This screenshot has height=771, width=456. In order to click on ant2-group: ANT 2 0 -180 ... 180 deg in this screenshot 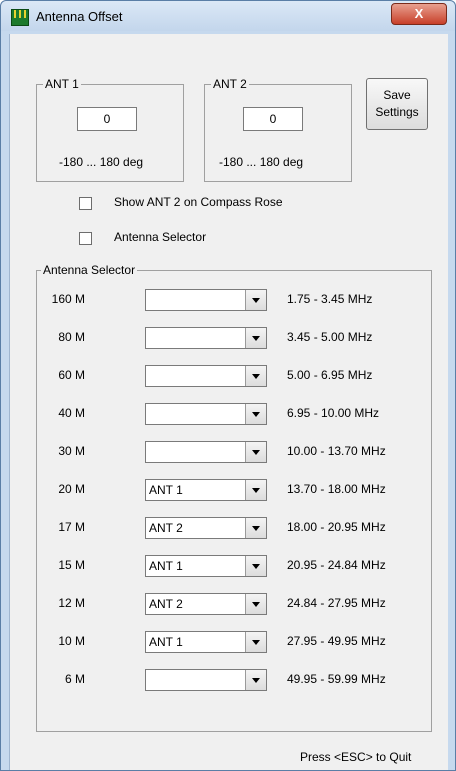, I will do `click(278, 129)`.